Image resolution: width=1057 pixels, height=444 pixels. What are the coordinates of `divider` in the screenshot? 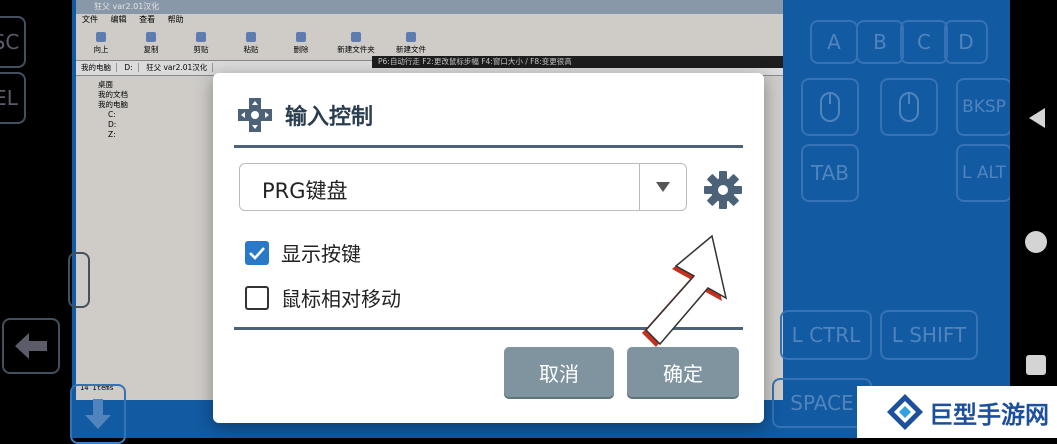 It's located at (488, 146).